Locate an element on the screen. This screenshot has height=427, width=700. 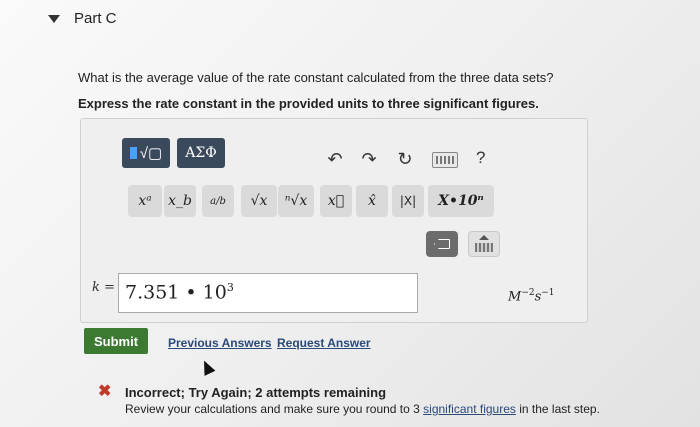
units-exp-1: −2 is located at coordinates (528, 293).